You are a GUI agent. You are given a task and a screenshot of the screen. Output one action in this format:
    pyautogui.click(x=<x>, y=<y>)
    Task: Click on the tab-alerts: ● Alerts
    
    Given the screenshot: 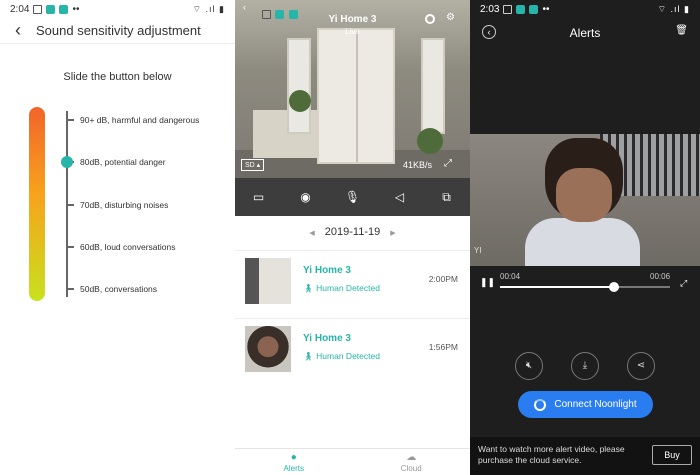 What is the action you would take?
    pyautogui.click(x=294, y=462)
    